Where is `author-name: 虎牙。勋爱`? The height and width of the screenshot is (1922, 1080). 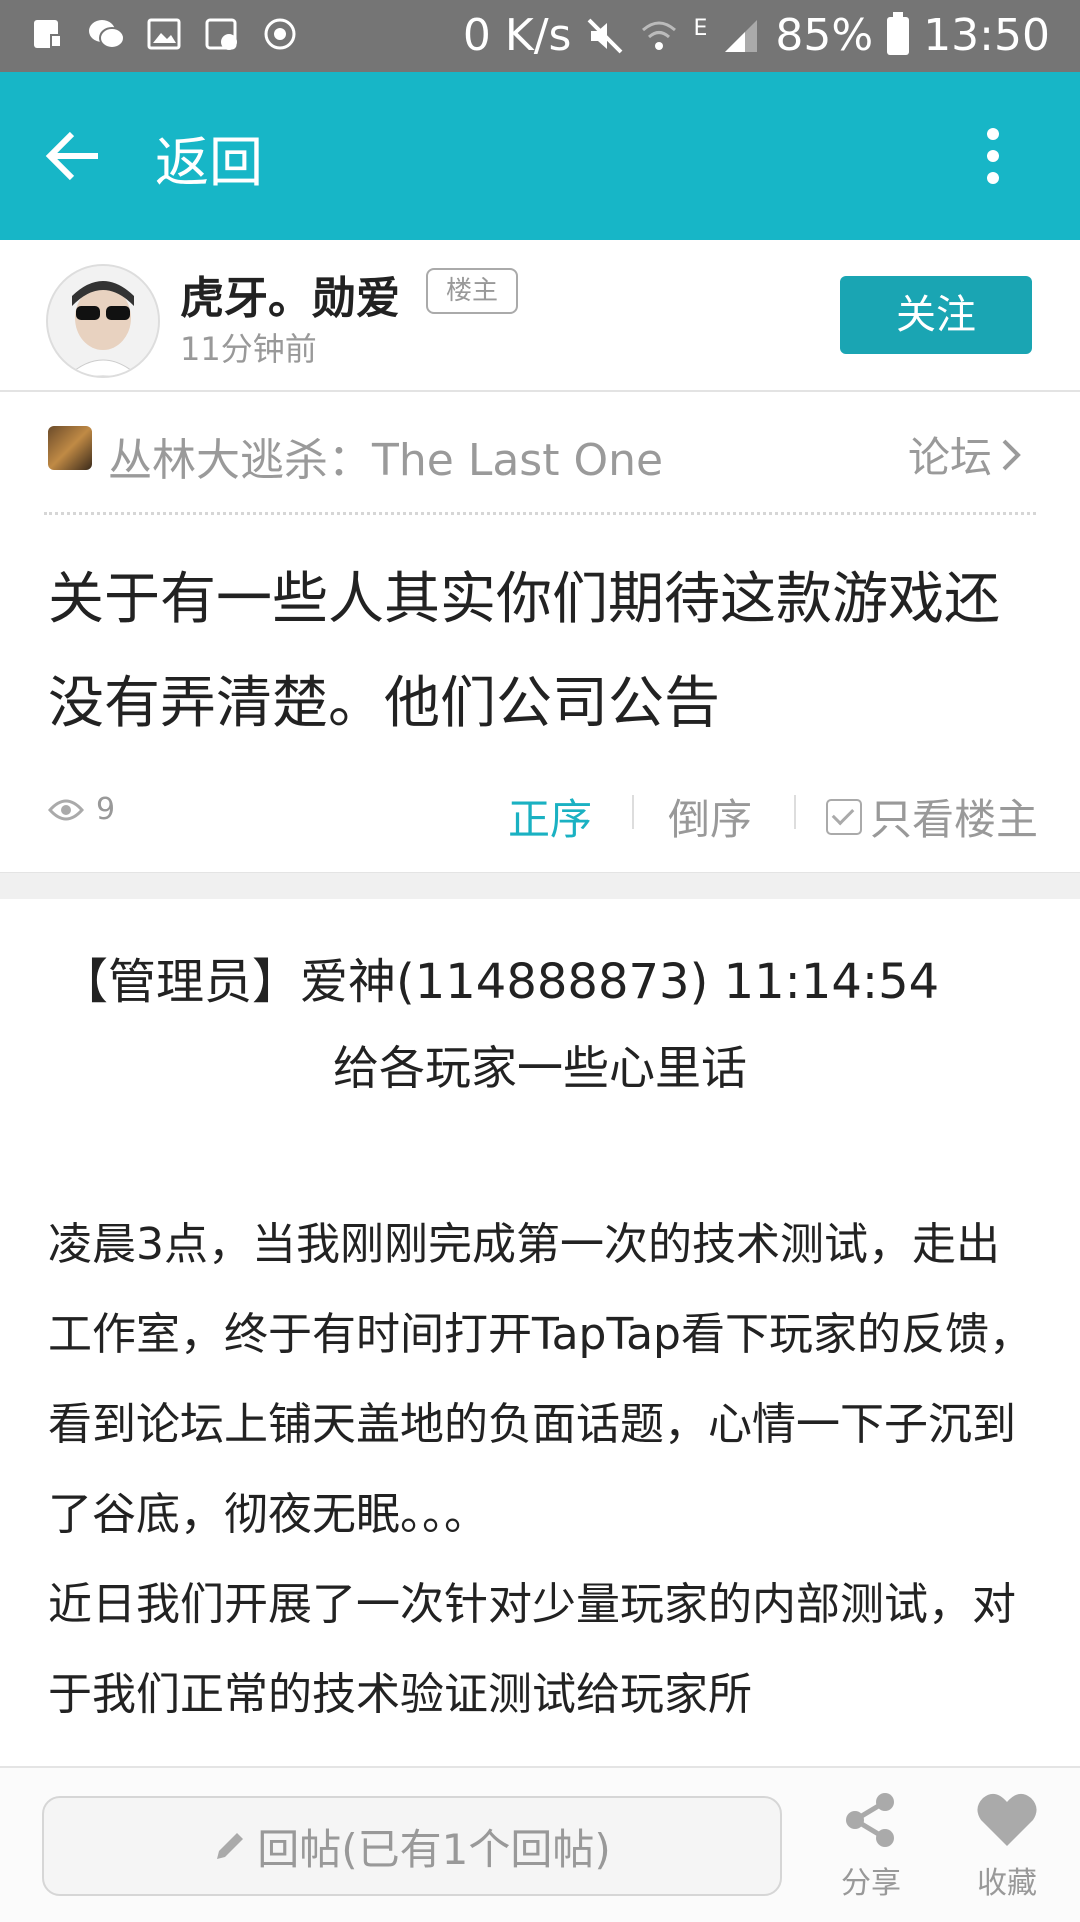
author-name: 虎牙。勋爱 is located at coordinates (290, 294).